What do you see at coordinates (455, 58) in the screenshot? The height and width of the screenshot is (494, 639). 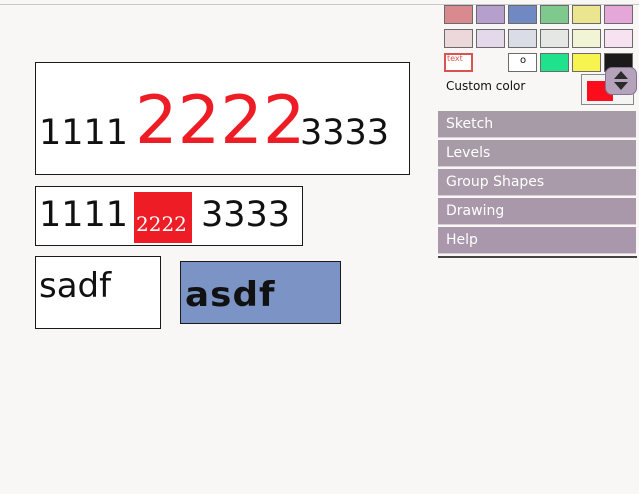 I see `swatch-label: text` at bounding box center [455, 58].